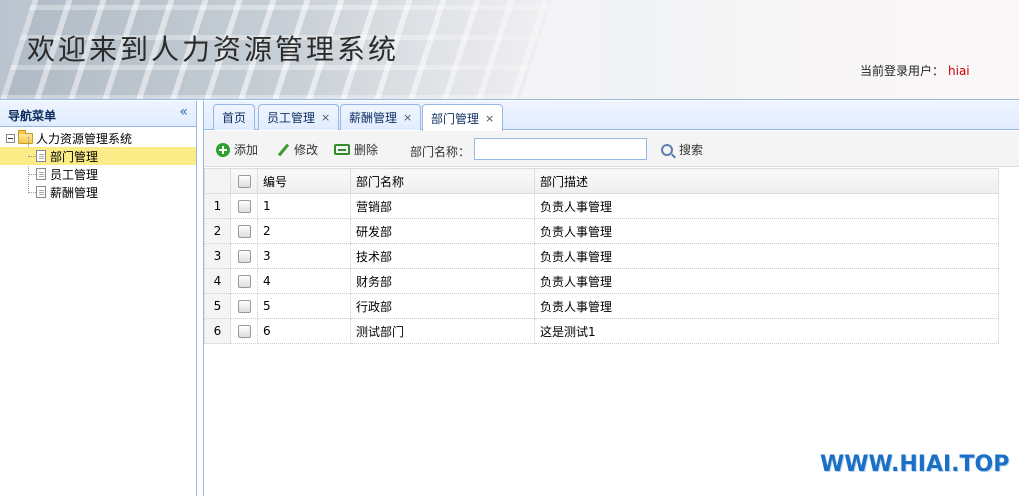  What do you see at coordinates (32, 116) in the screenshot?
I see `nav-panel-title: 导航菜单` at bounding box center [32, 116].